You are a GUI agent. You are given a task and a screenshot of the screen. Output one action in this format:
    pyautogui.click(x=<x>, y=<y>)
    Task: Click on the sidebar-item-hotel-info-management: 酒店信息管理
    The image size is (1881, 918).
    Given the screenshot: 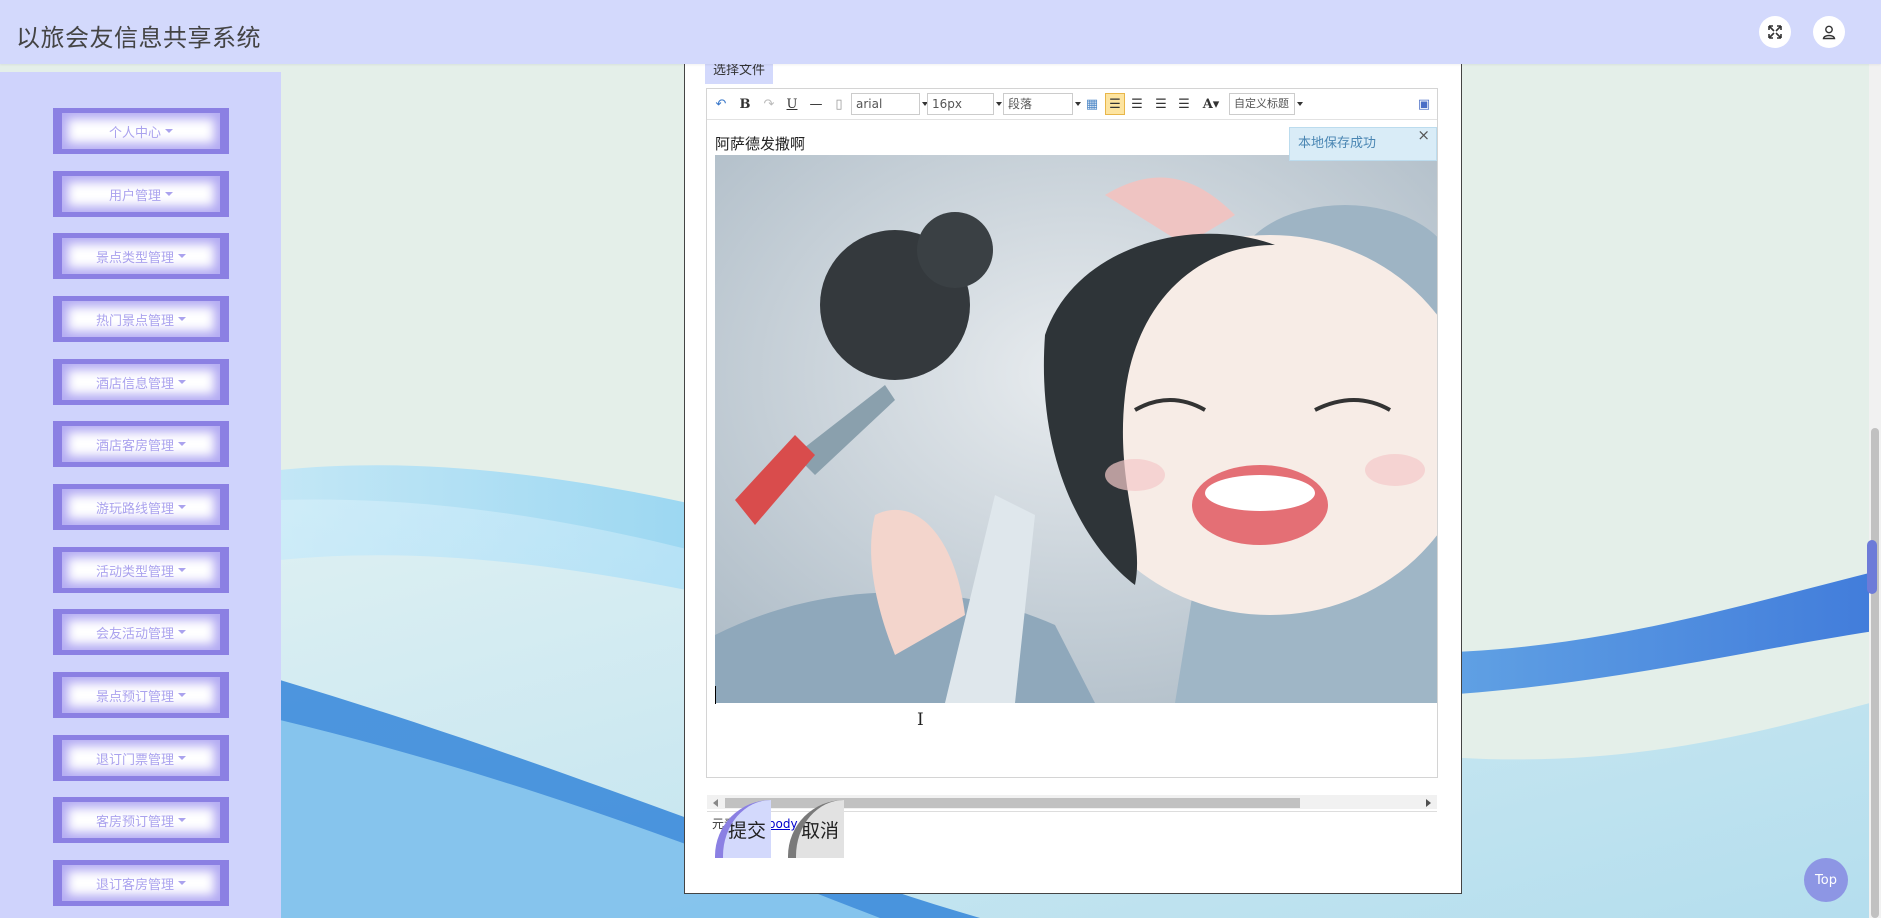 What is the action you would take?
    pyautogui.click(x=141, y=382)
    